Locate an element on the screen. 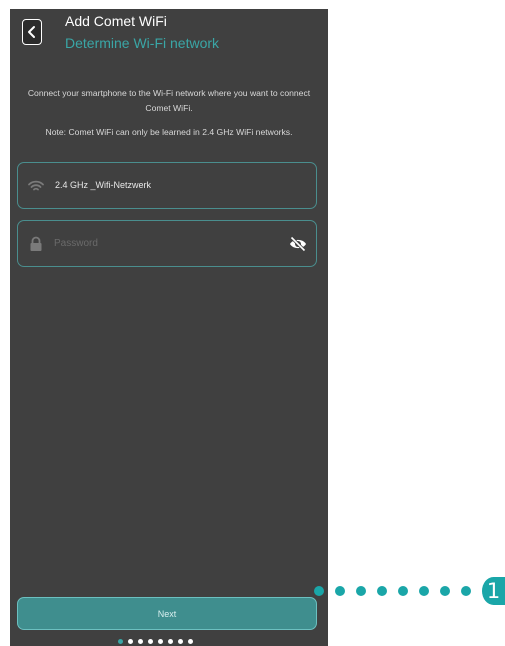 The width and height of the screenshot is (505, 646). next-button: Next is located at coordinates (167, 613).